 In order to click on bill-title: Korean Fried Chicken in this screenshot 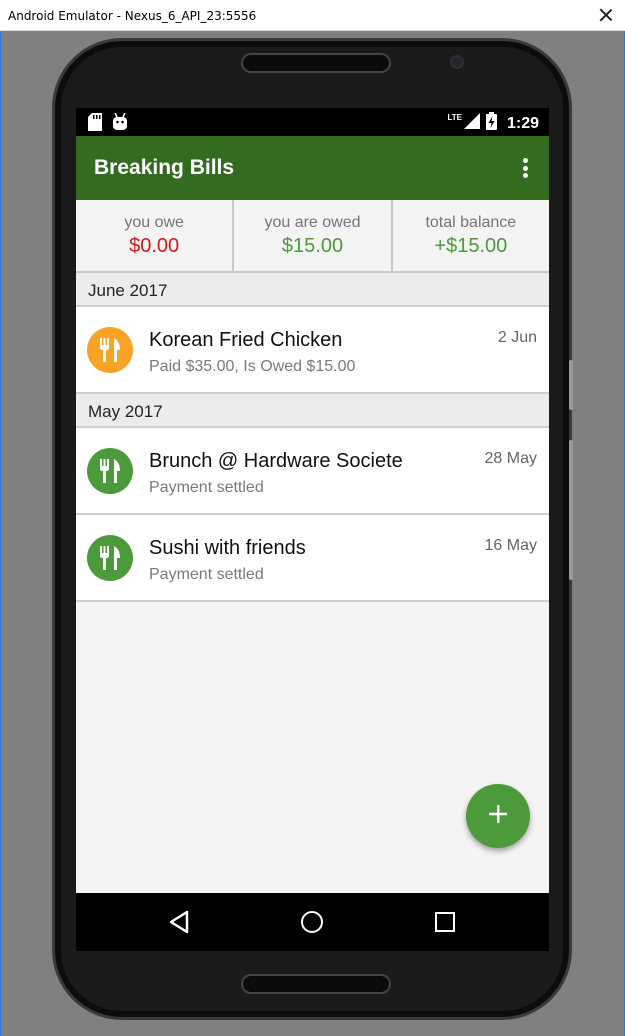, I will do `click(246, 340)`.